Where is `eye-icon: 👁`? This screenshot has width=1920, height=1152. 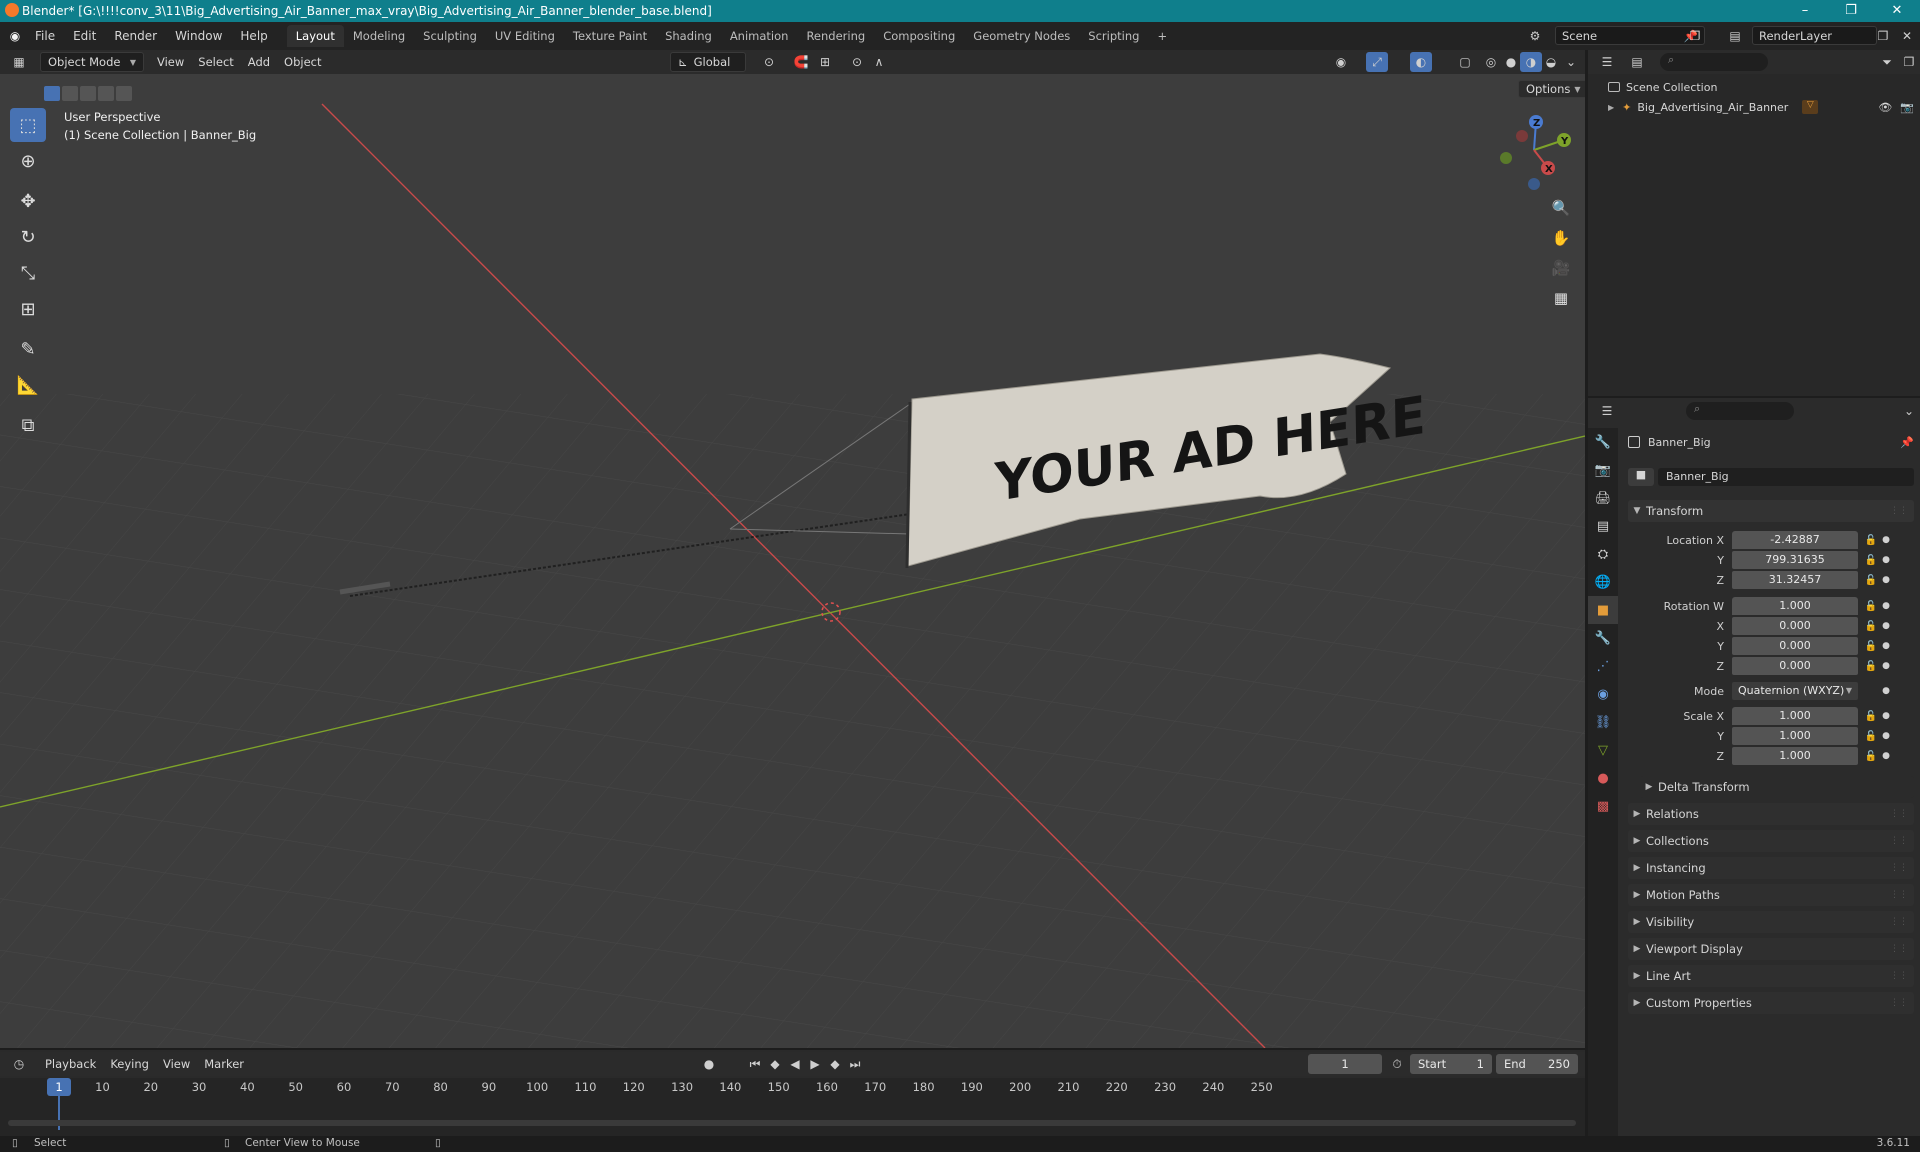
eye-icon: 👁 is located at coordinates (1885, 107).